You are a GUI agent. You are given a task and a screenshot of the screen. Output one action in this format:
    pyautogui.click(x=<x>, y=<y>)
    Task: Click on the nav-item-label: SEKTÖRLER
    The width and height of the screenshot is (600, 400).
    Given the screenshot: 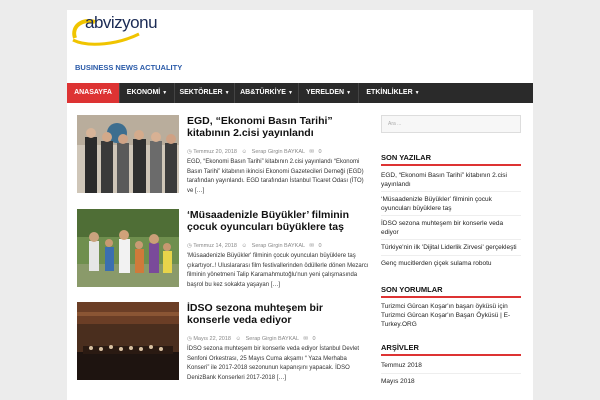 What is the action you would take?
    pyautogui.click(x=201, y=92)
    